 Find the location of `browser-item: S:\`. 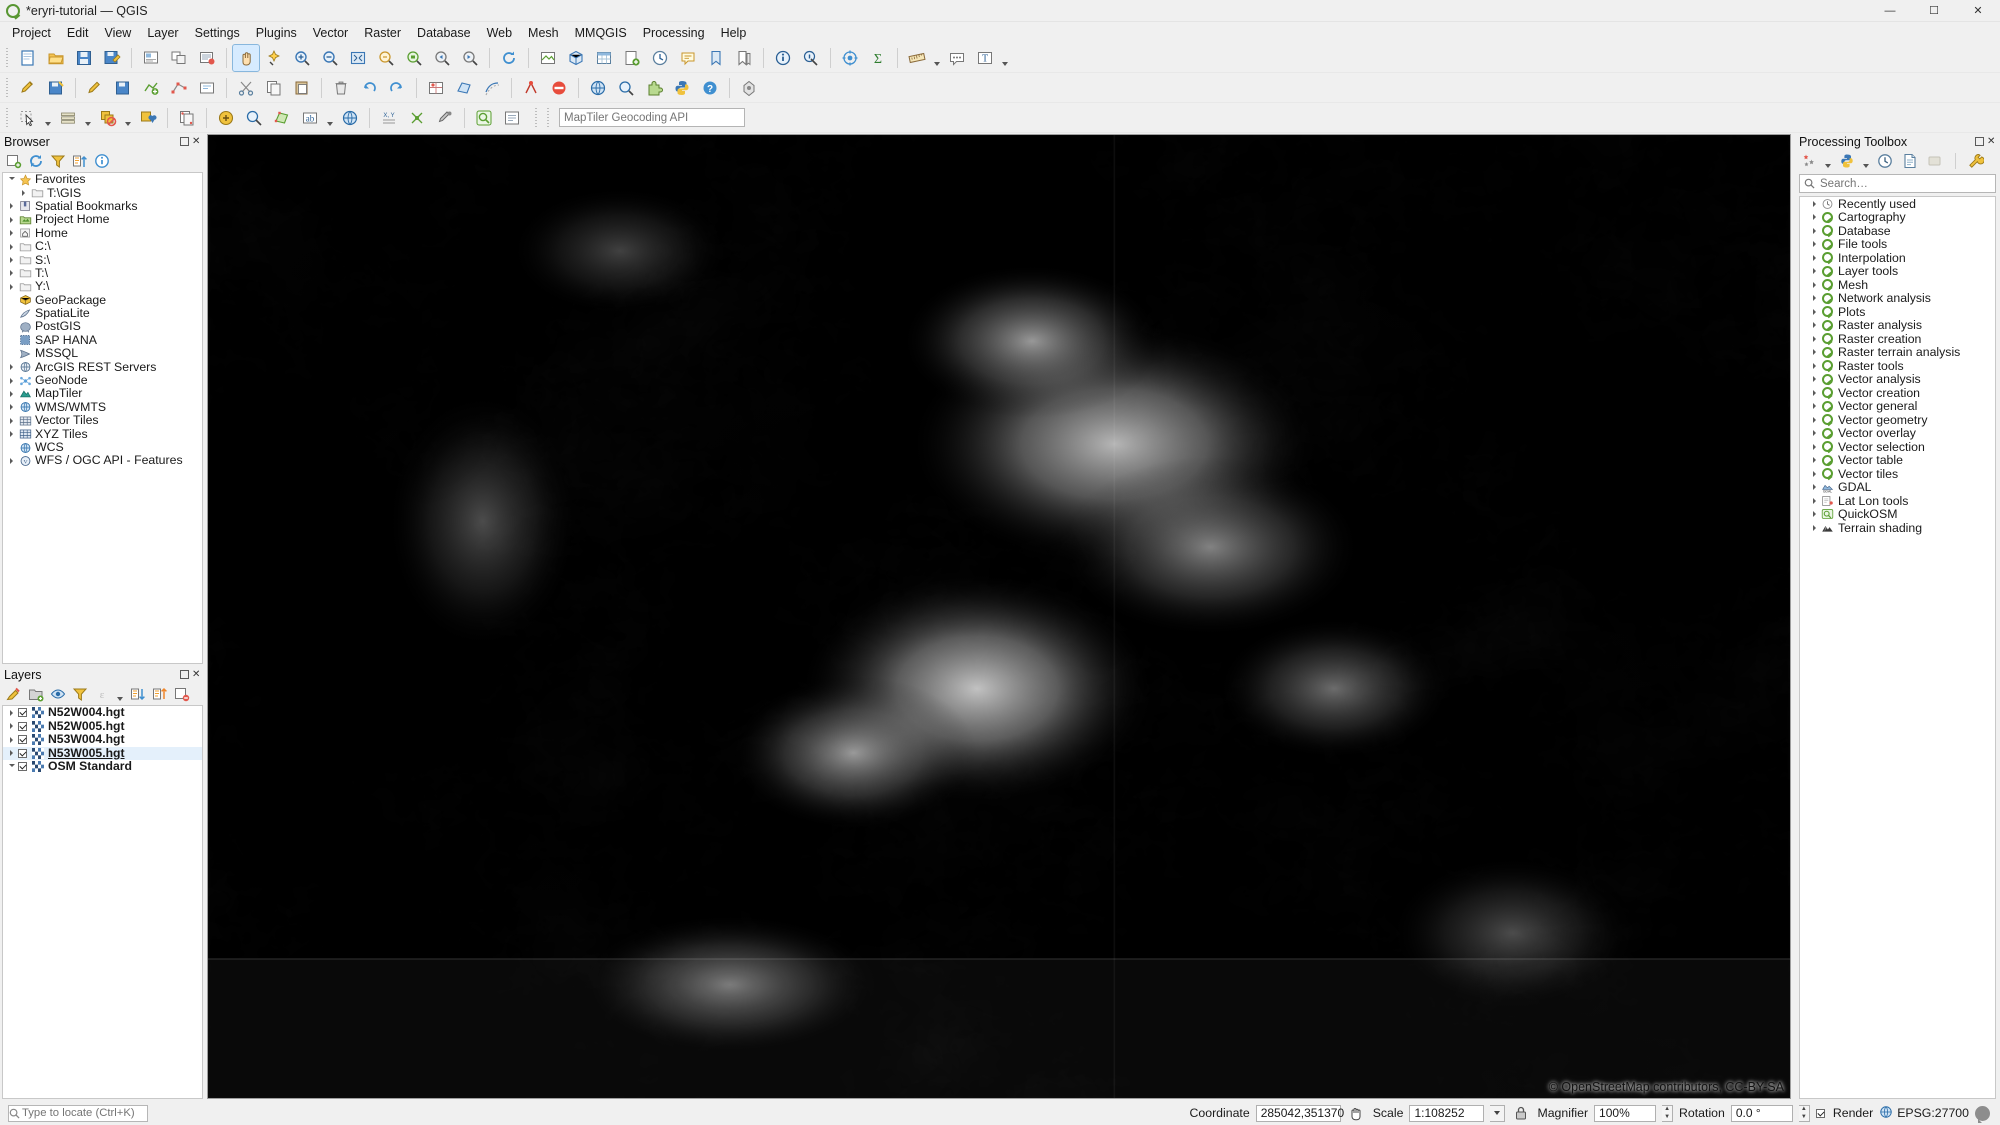

browser-item: S:\ is located at coordinates (102, 259).